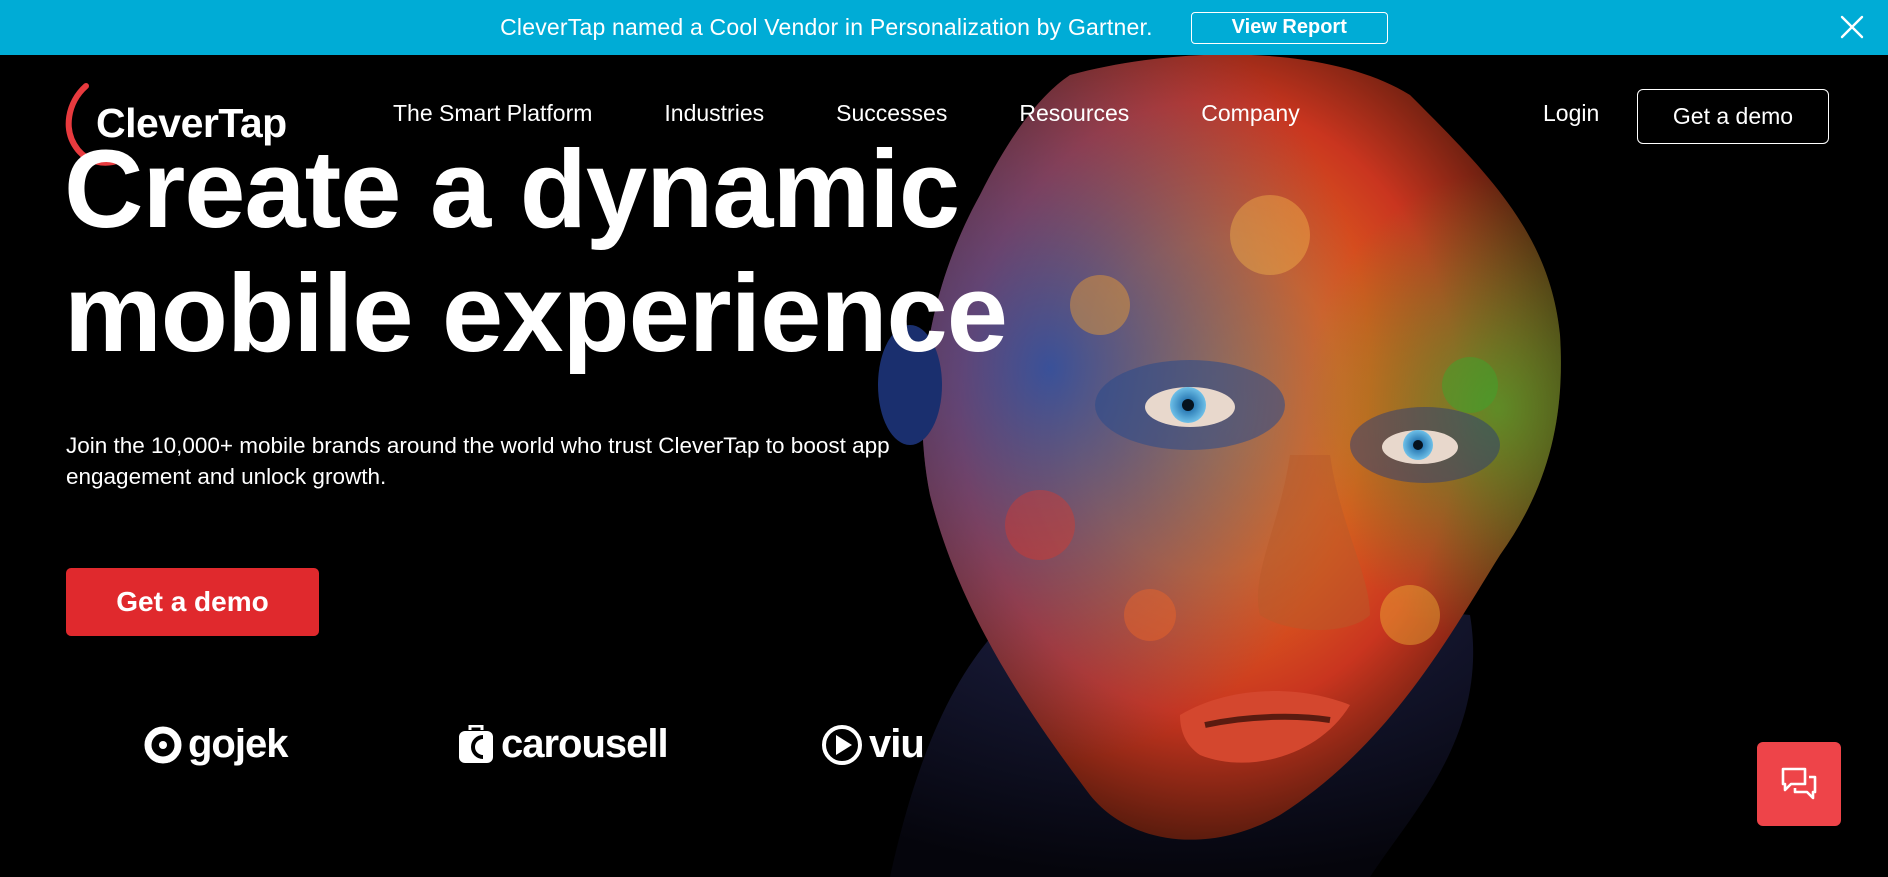 The height and width of the screenshot is (877, 1888). Describe the element at coordinates (1733, 116) in the screenshot. I see `header-get-demo-button: Get a demo` at that location.